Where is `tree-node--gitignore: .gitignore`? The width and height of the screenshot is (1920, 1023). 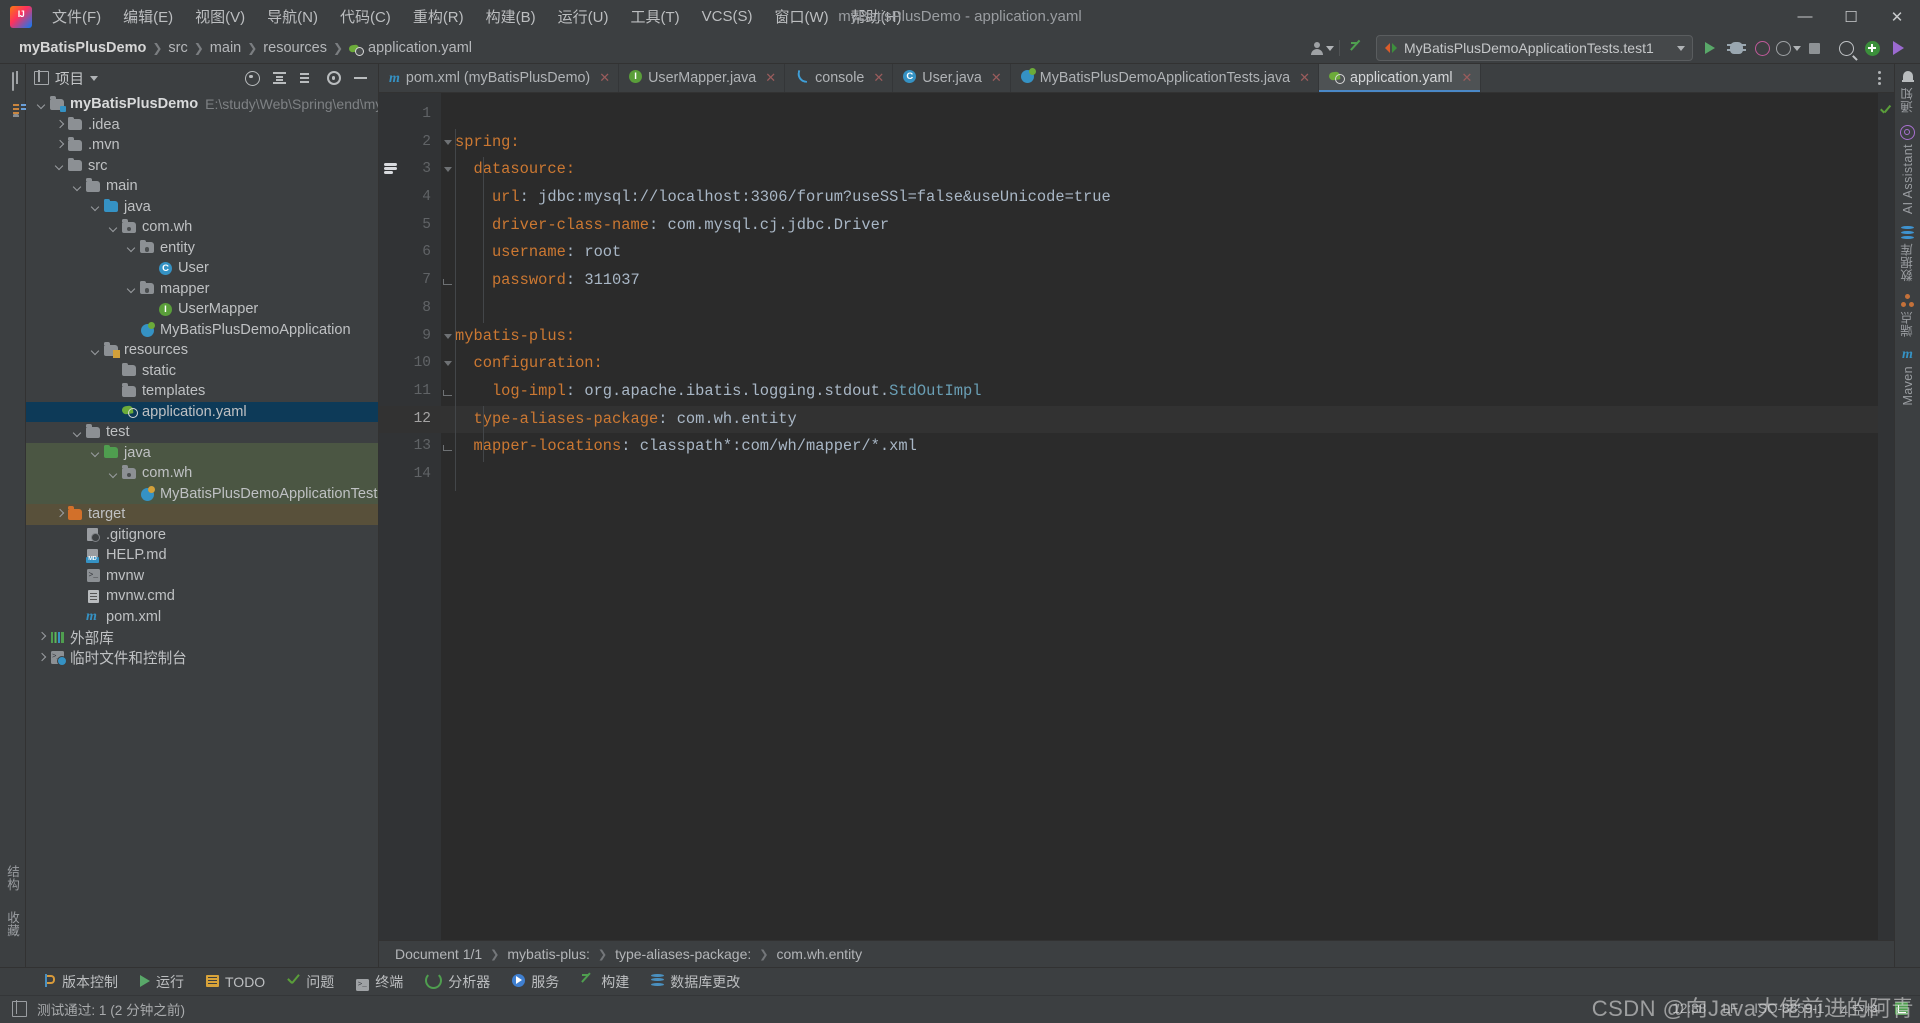 tree-node--gitignore: .gitignore is located at coordinates (202, 535).